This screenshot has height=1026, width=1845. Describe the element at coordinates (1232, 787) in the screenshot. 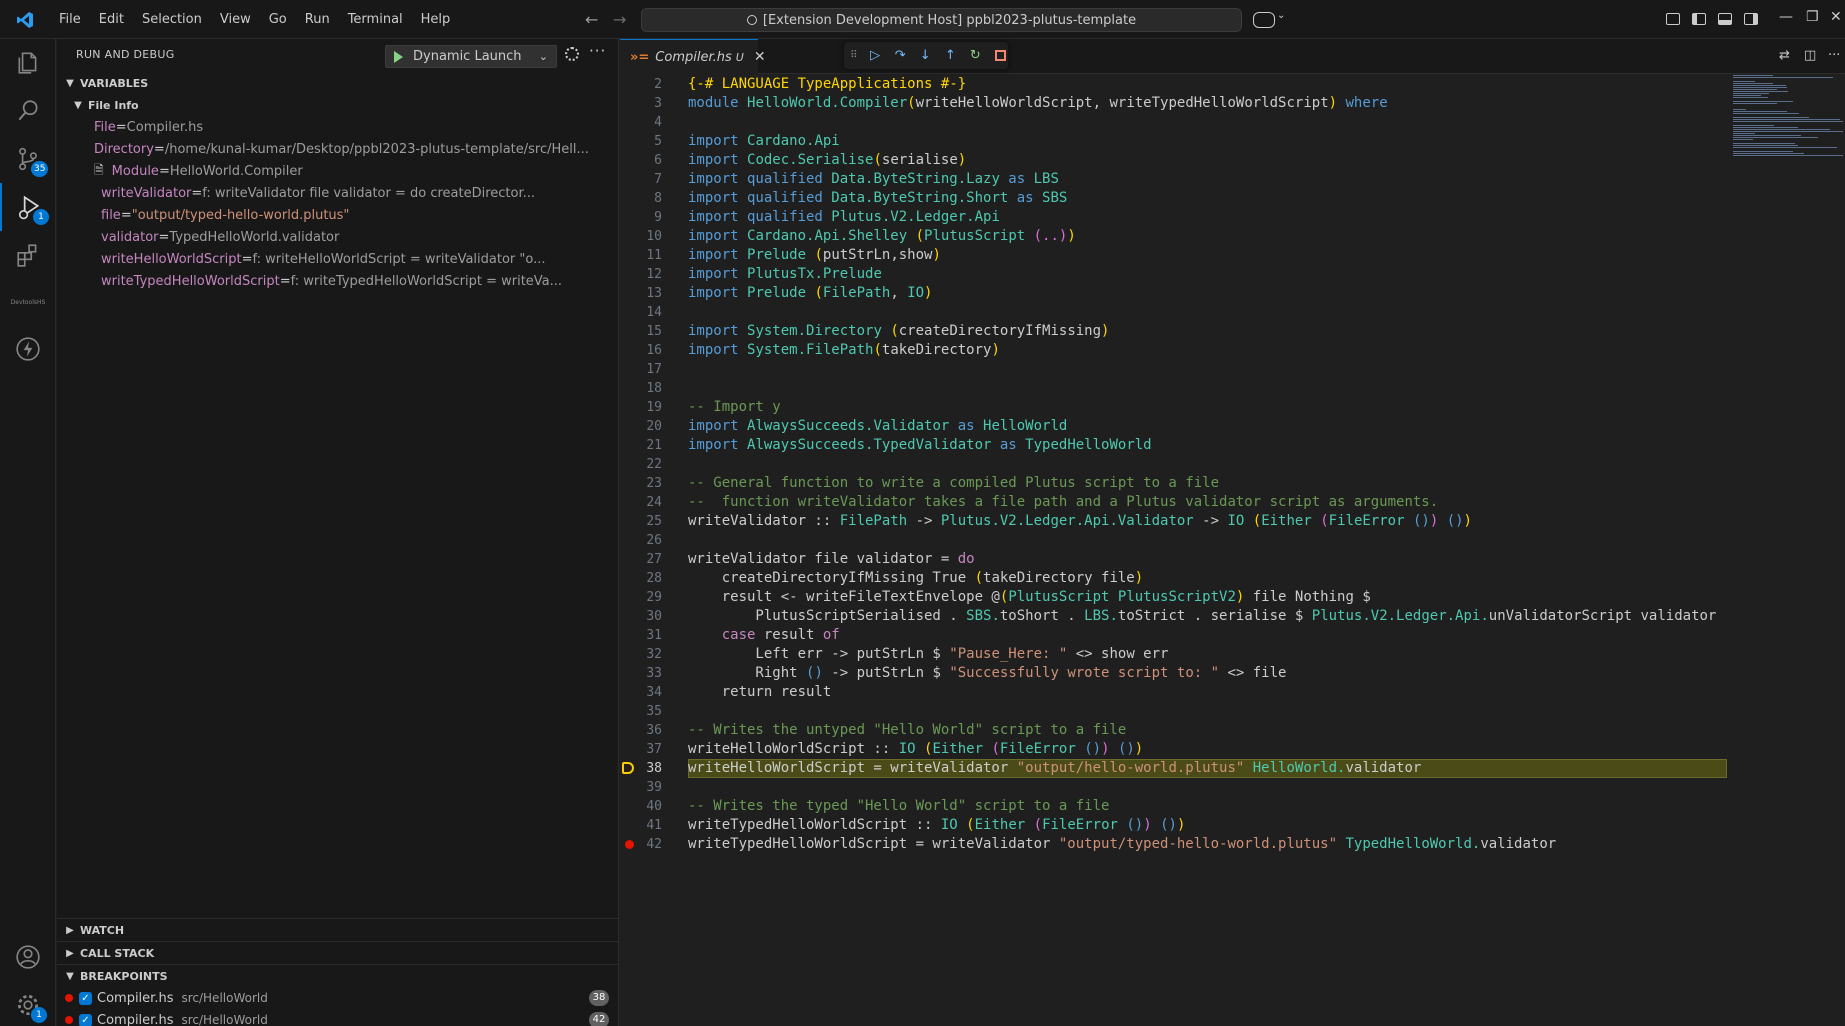

I see `code-line: 39` at that location.